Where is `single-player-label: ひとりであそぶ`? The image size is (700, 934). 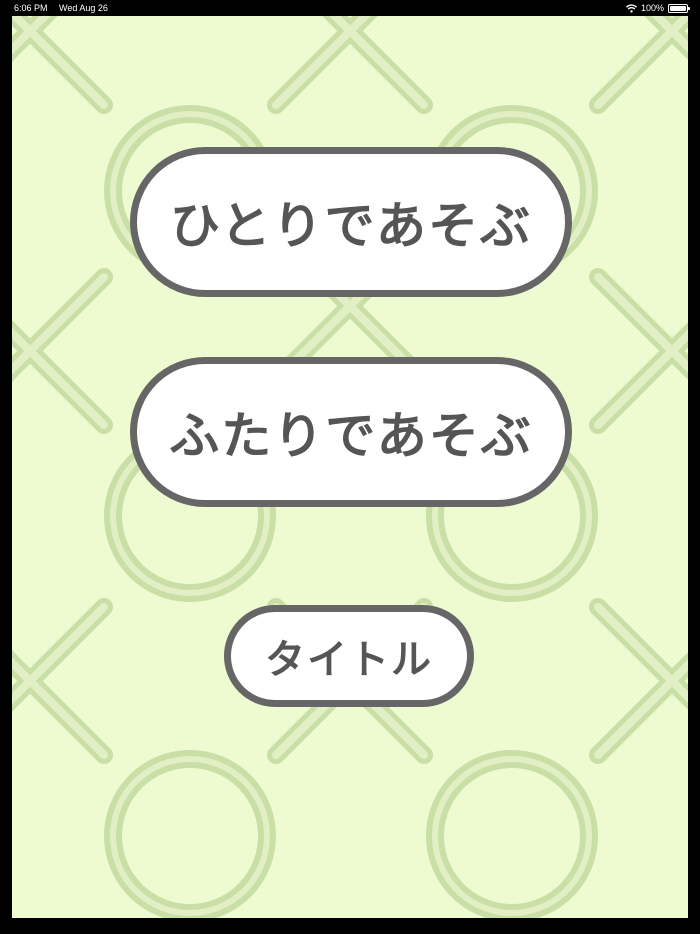
single-player-label: ひとりであそぶ is located at coordinates (351, 226).